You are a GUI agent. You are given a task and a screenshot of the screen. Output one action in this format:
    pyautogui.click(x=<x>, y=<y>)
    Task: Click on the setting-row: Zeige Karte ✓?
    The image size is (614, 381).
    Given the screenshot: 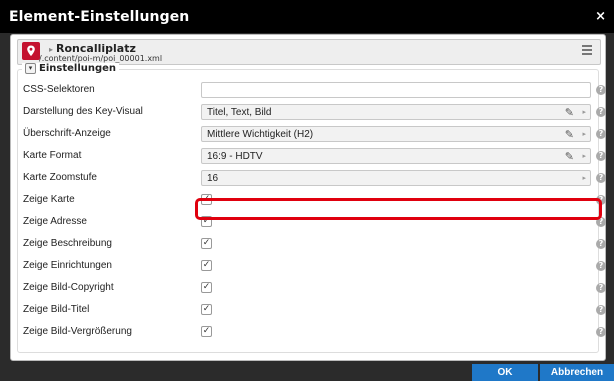 What is the action you would take?
    pyautogui.click(x=312, y=200)
    